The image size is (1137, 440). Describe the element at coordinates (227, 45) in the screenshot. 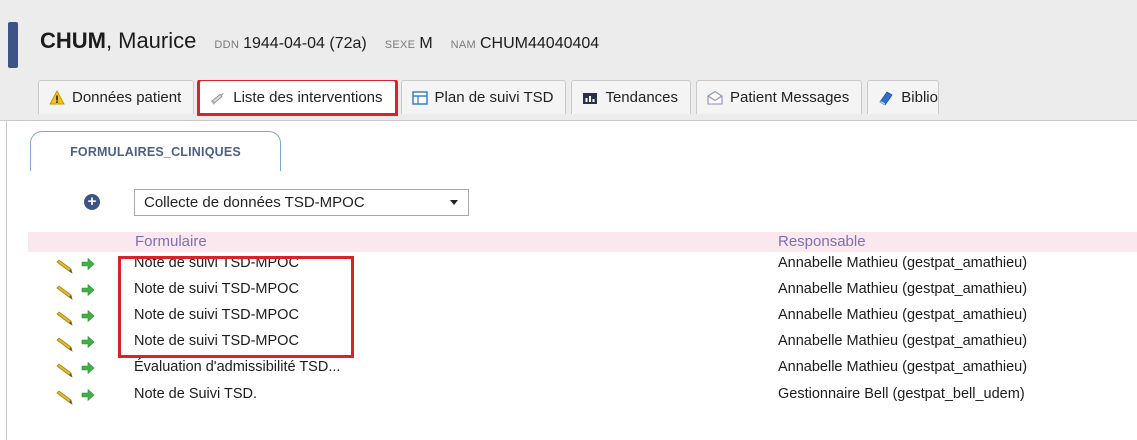

I see `ddn-label: DDN` at that location.